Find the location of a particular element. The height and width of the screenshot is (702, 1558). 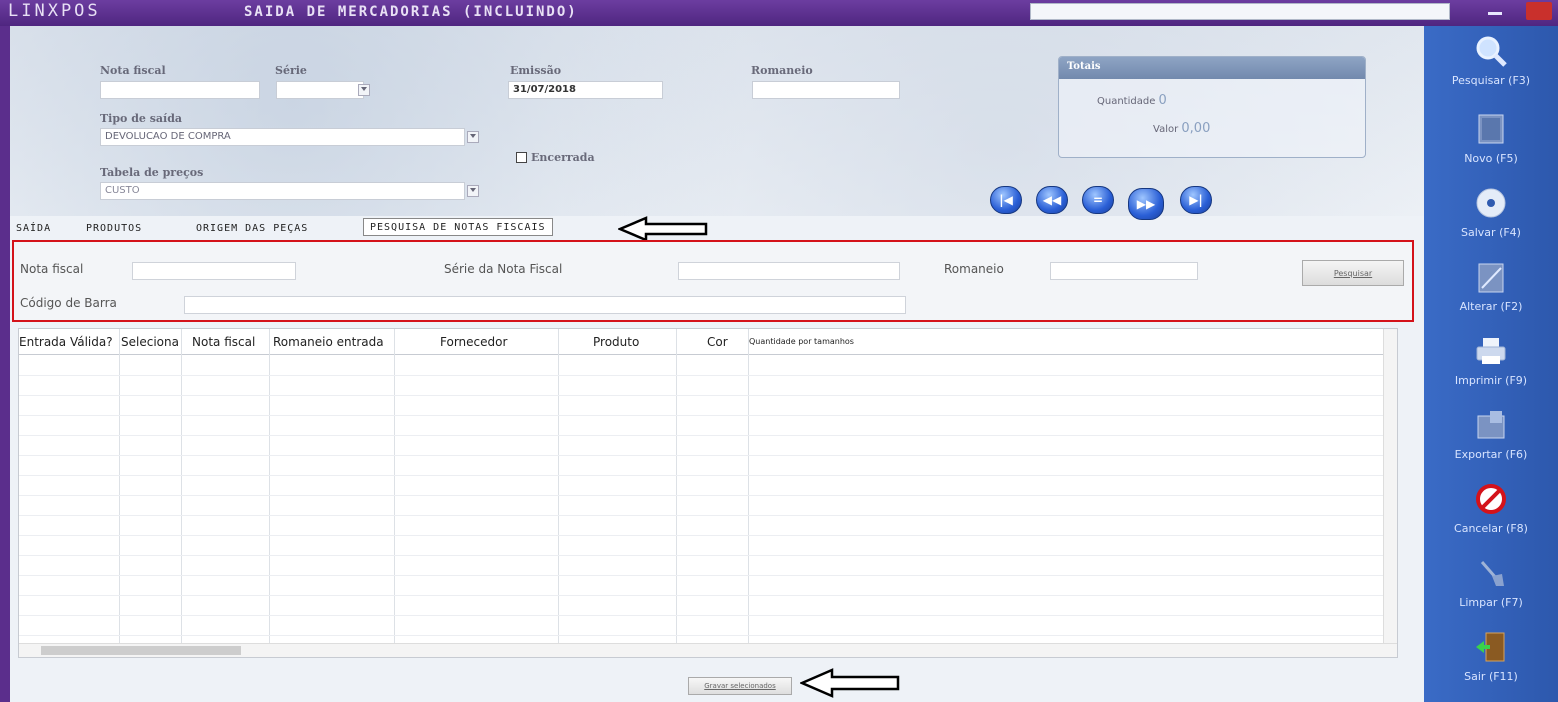

vertical-scrollbar is located at coordinates (1390, 487).